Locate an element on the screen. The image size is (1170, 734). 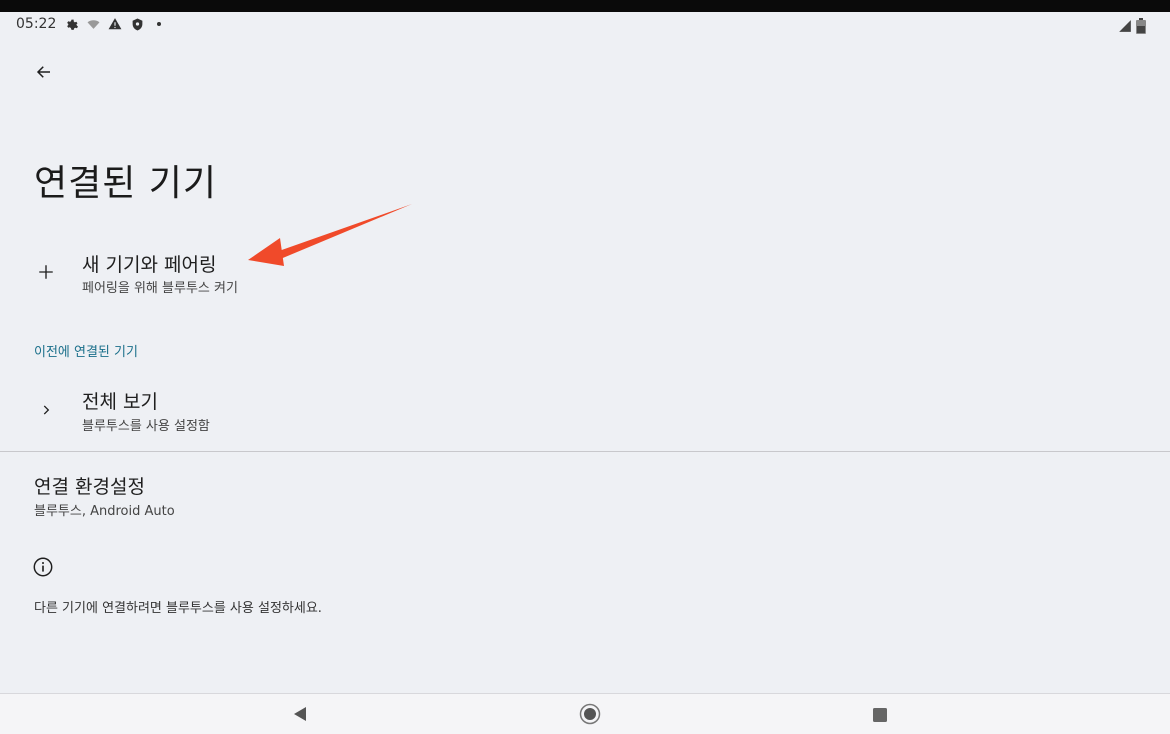
wifi-off-icon is located at coordinates (93, 24).